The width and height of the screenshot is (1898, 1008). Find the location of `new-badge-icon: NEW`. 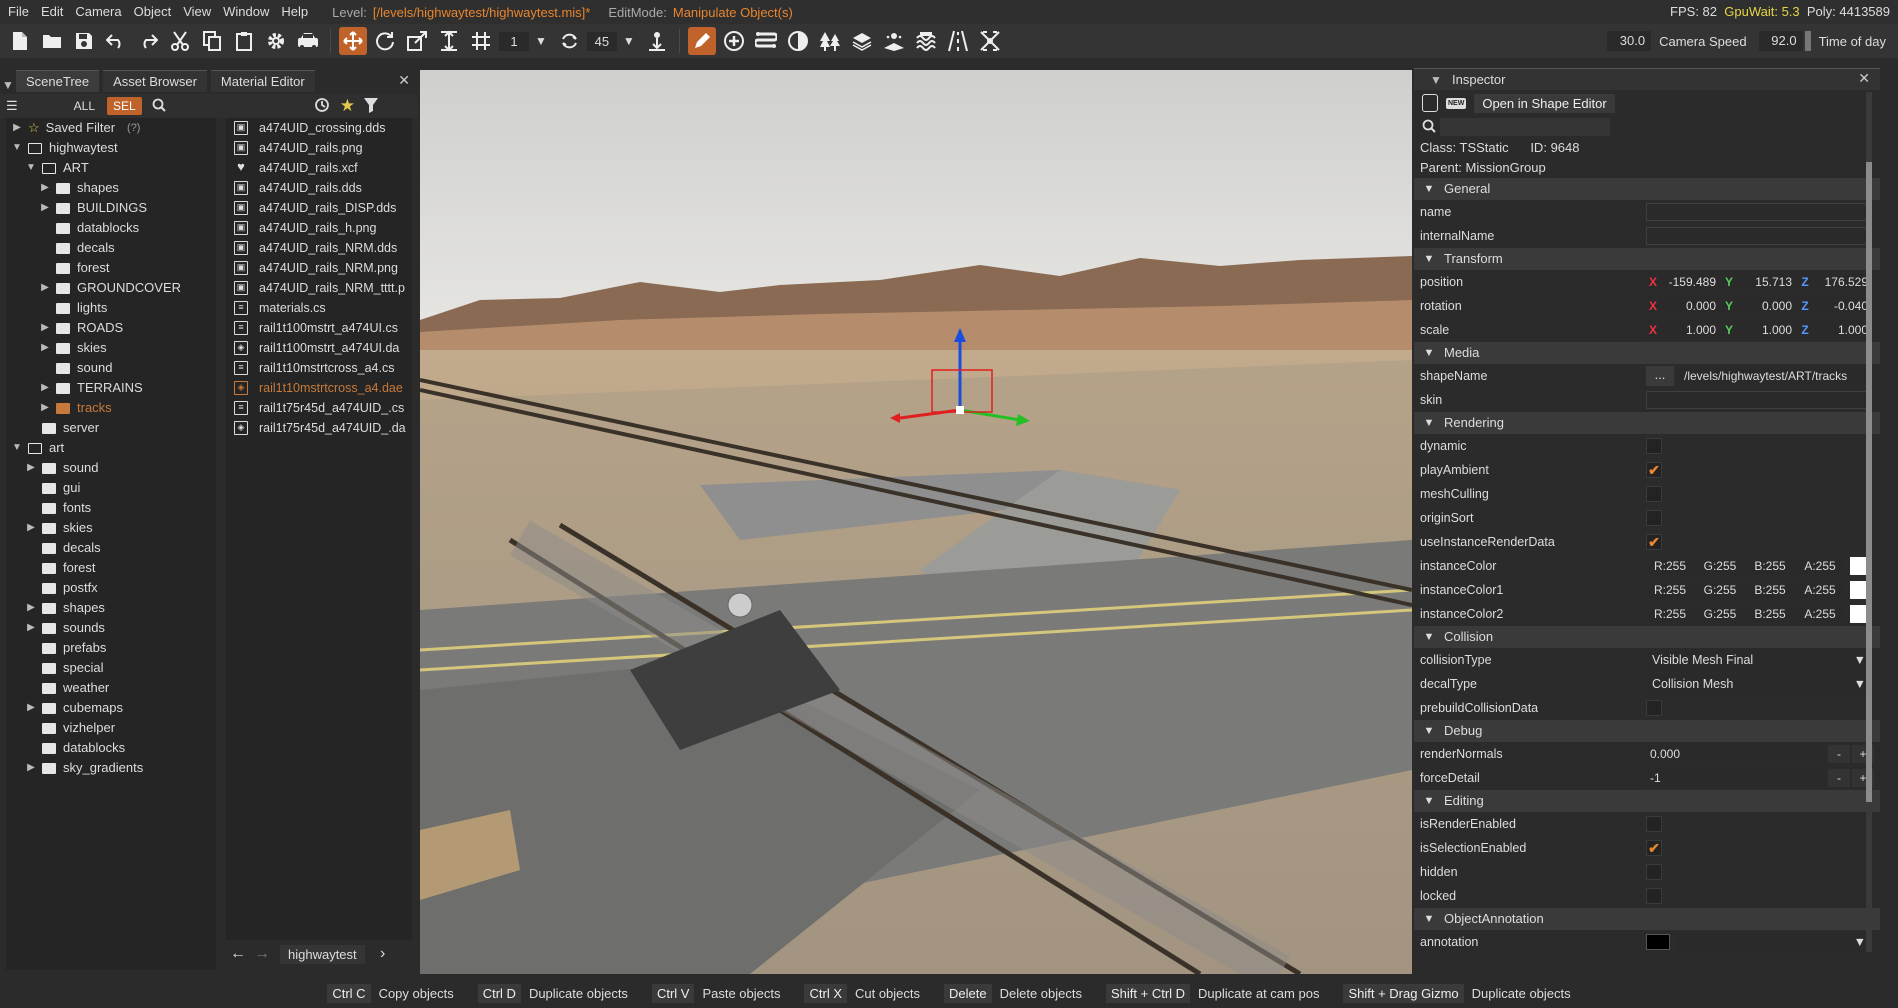

new-badge-icon: NEW is located at coordinates (1456, 103).